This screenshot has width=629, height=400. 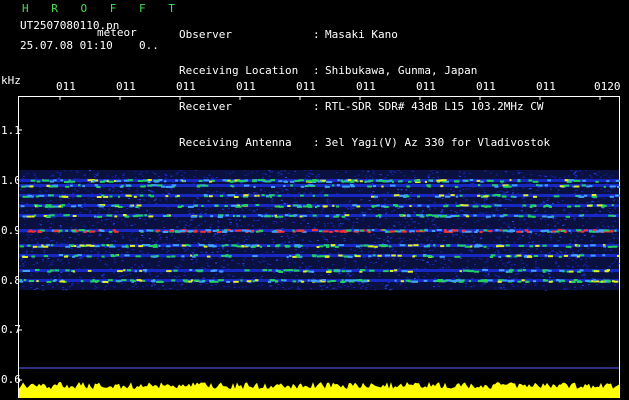 What do you see at coordinates (205, 34) in the screenshot?
I see `info-label: Observer` at bounding box center [205, 34].